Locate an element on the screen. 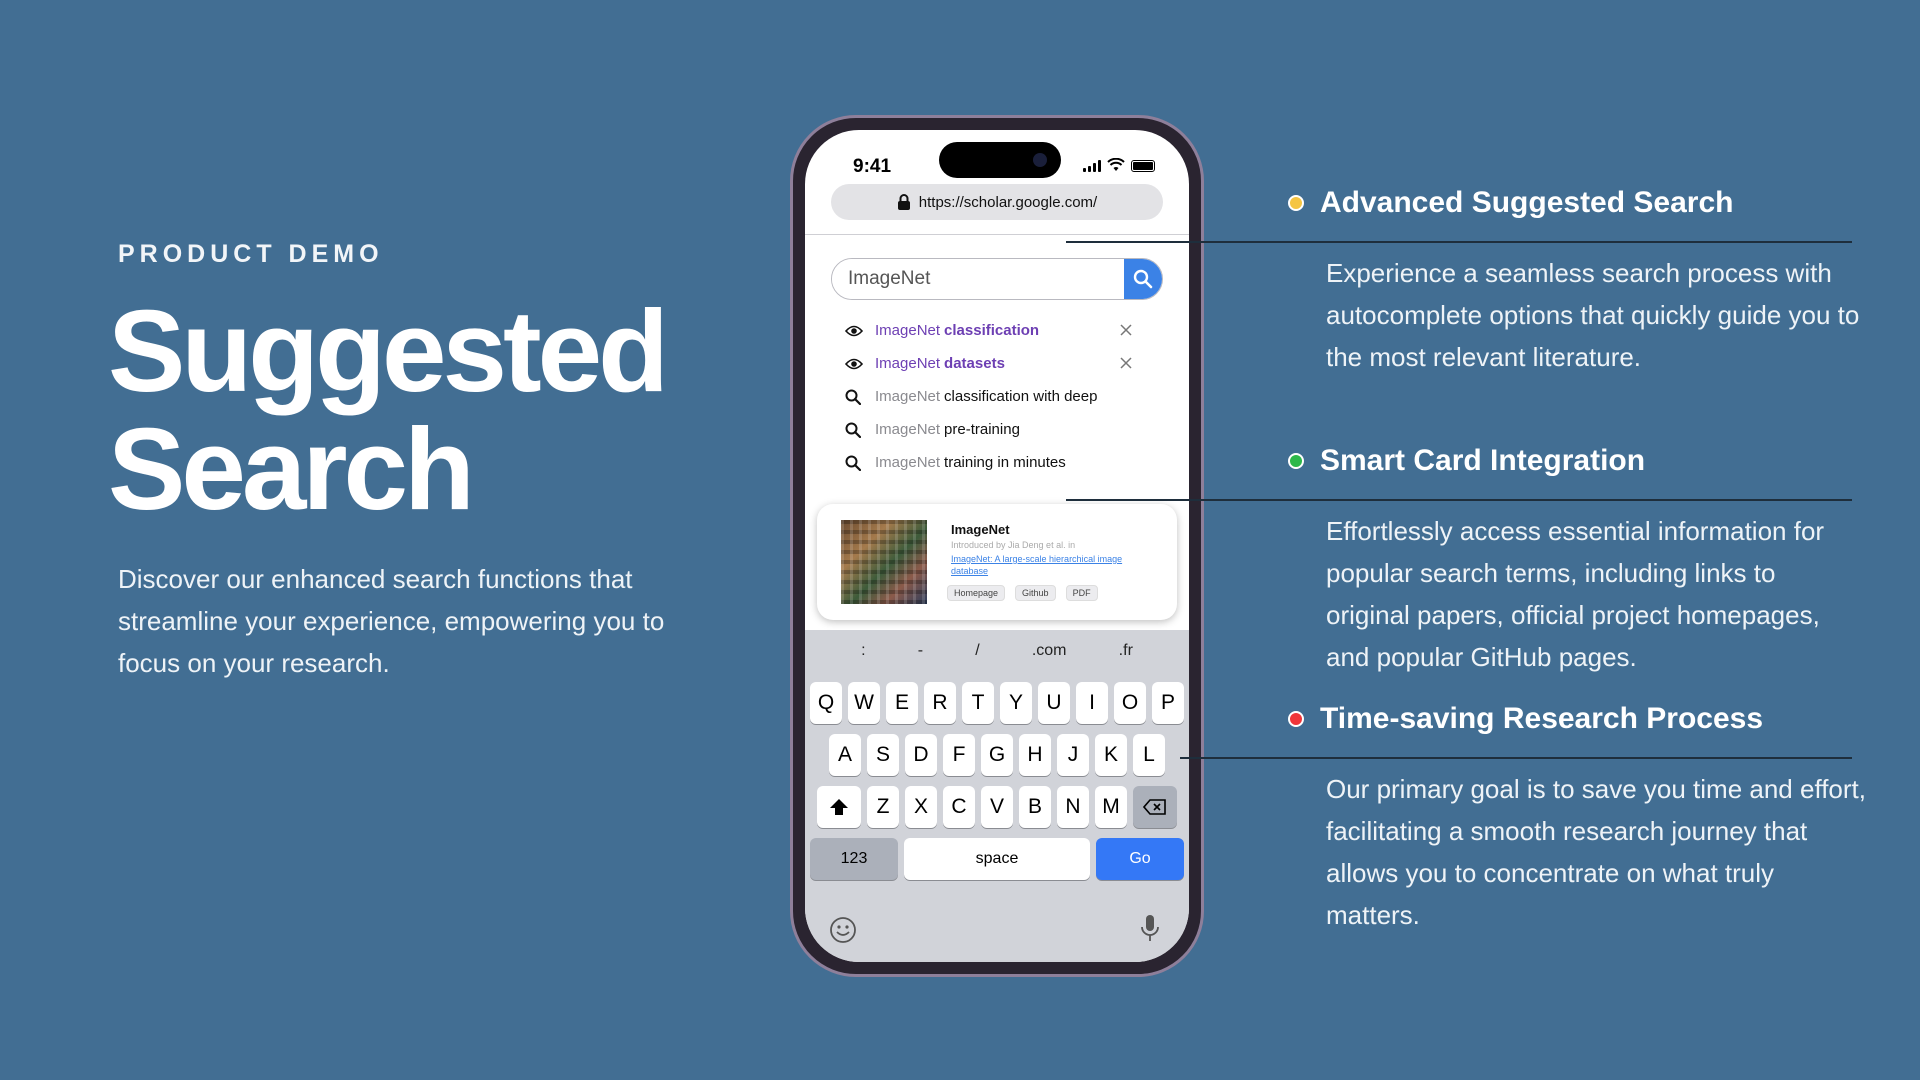  accessory-key: - is located at coordinates (920, 651).